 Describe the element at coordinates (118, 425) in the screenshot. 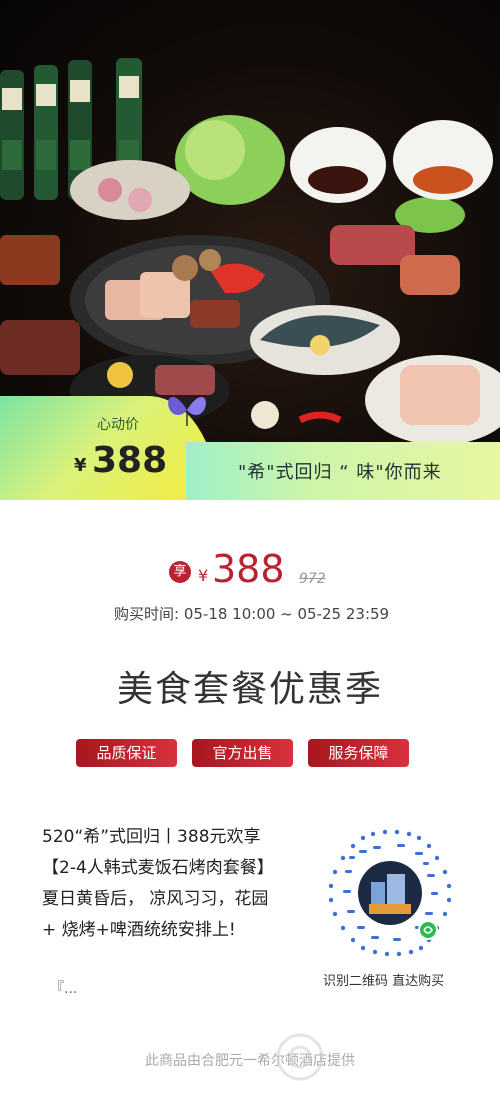

I see `badge-label: 心动价` at that location.